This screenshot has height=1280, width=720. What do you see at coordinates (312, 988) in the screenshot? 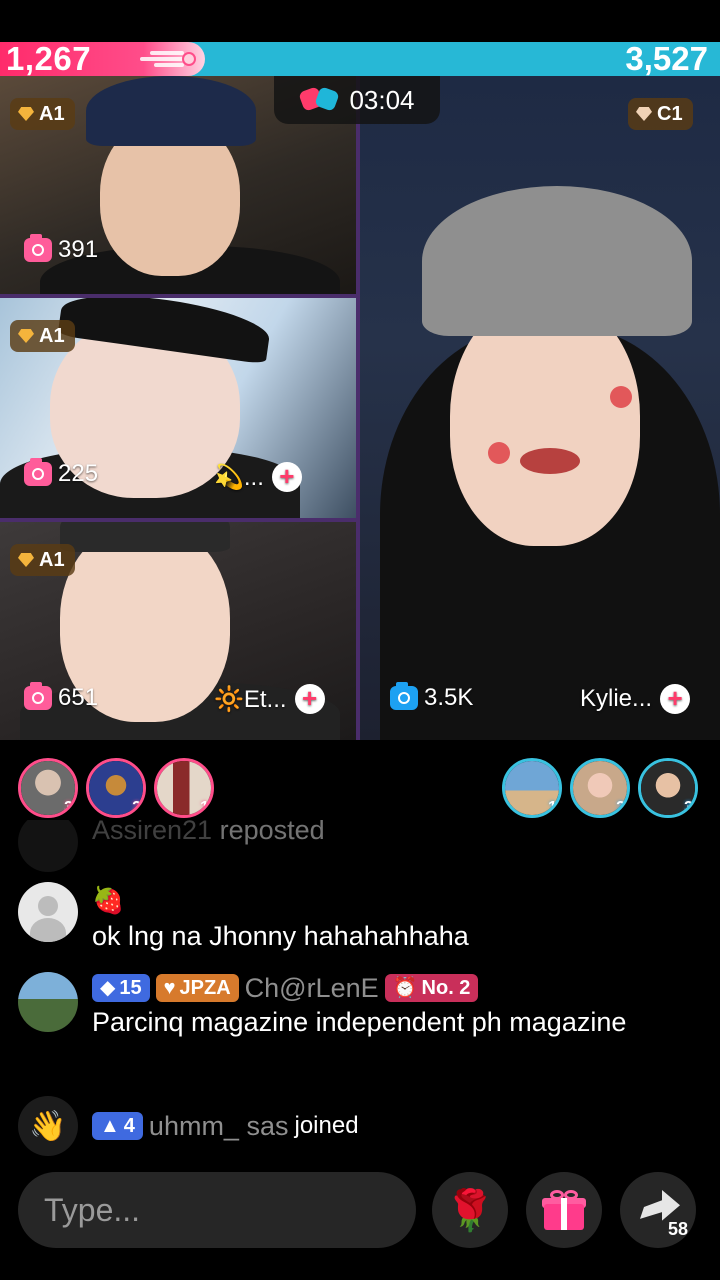
I see `username: Ch@rLenE` at bounding box center [312, 988].